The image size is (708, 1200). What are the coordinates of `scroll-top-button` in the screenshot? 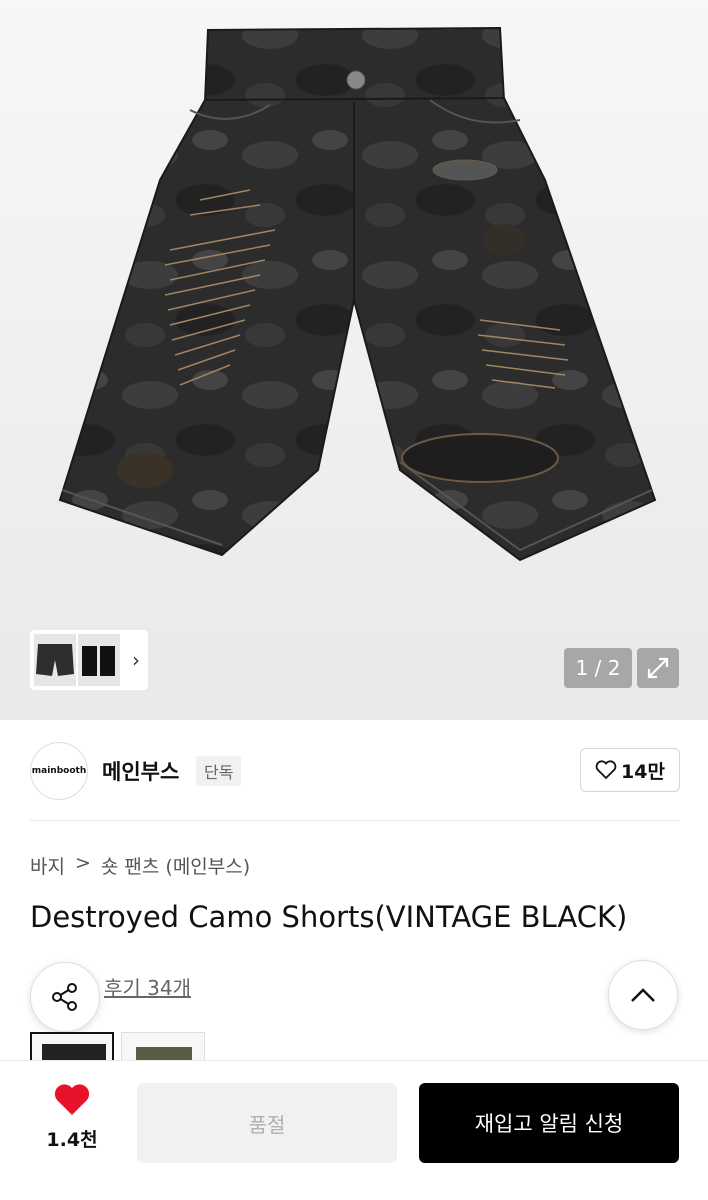 It's located at (643, 995).